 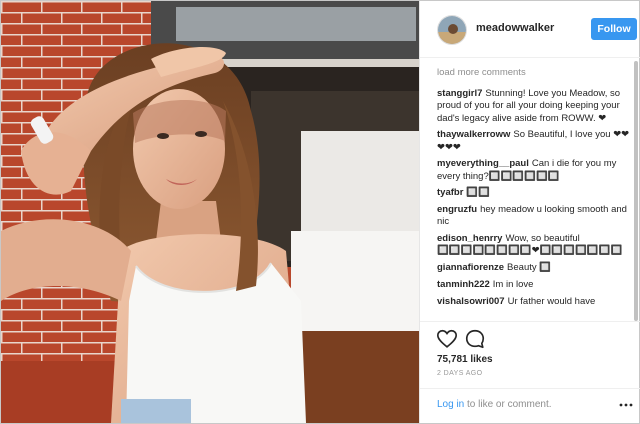 What do you see at coordinates (483, 163) in the screenshot?
I see `comment-username: myeverything__paul` at bounding box center [483, 163].